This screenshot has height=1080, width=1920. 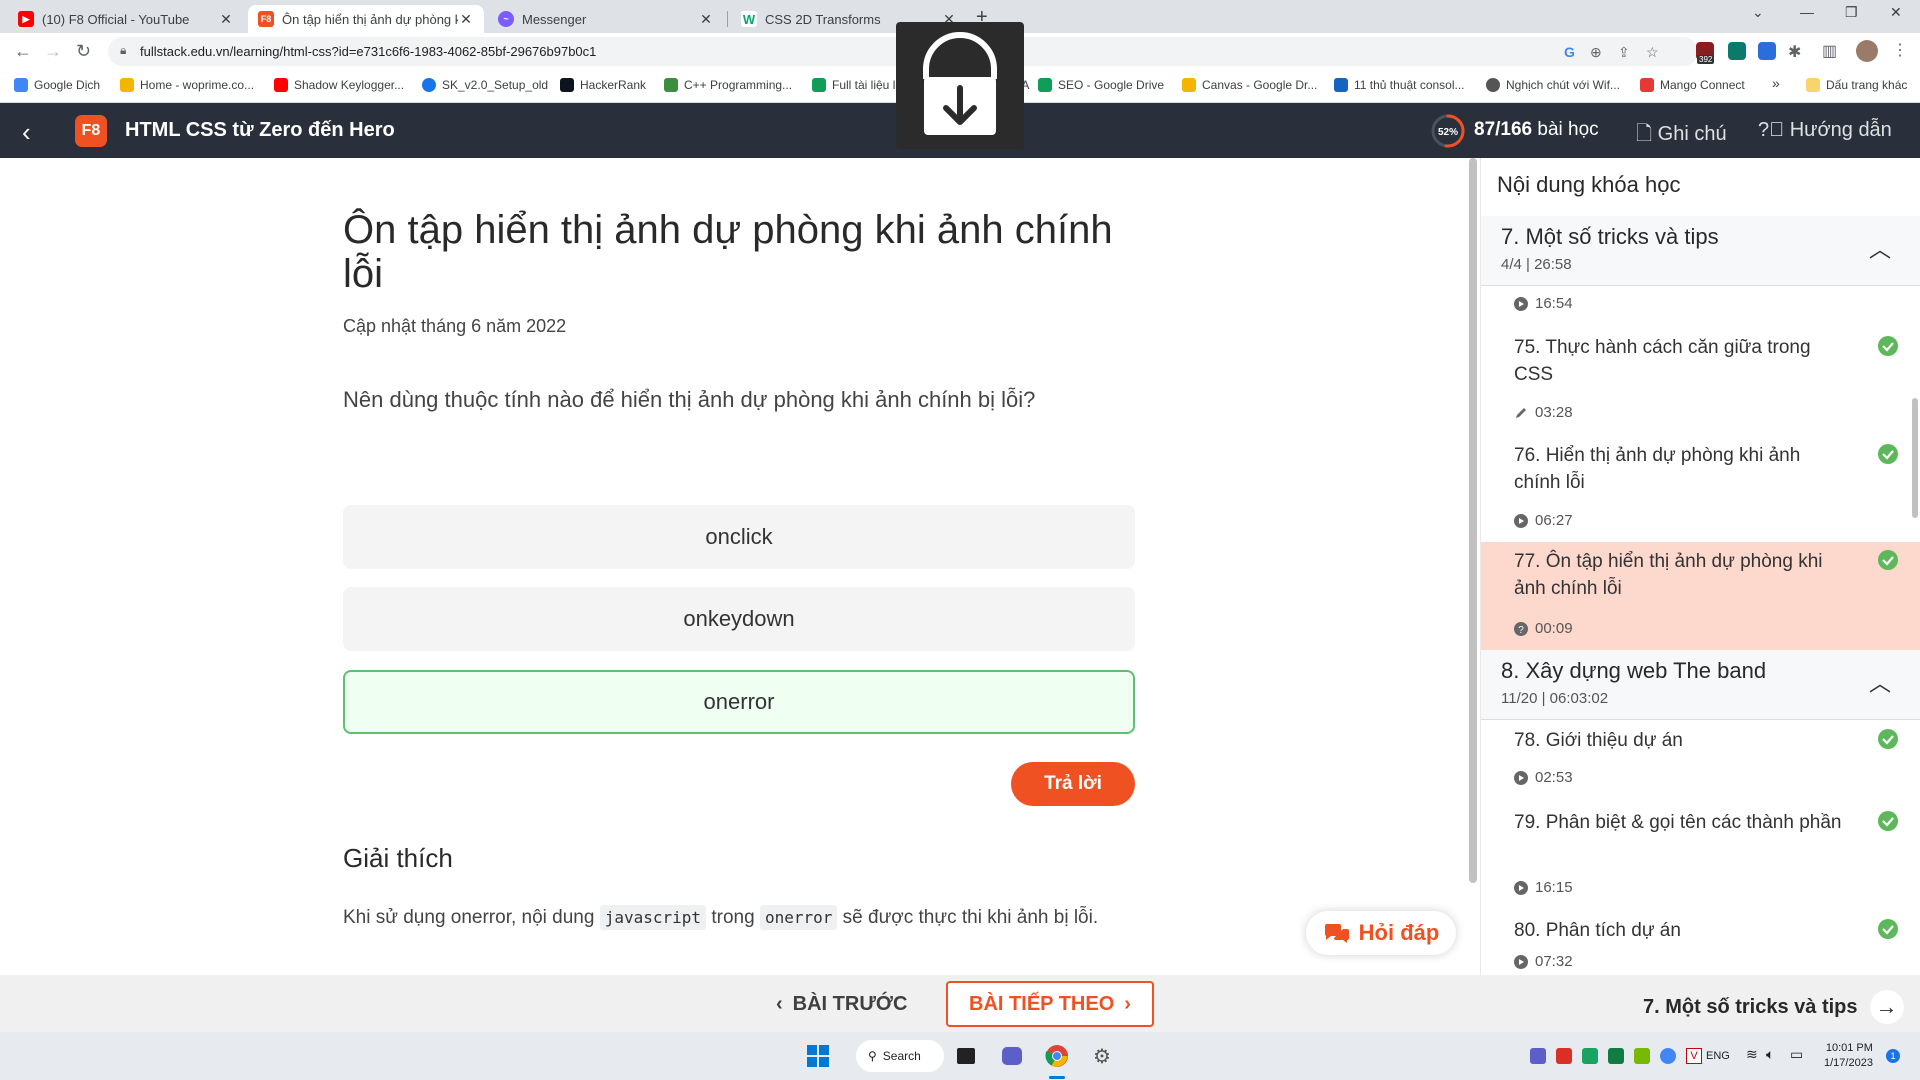 What do you see at coordinates (606, 19) in the screenshot?
I see `browser-tab-messenger: ~ Messenger ✕` at bounding box center [606, 19].